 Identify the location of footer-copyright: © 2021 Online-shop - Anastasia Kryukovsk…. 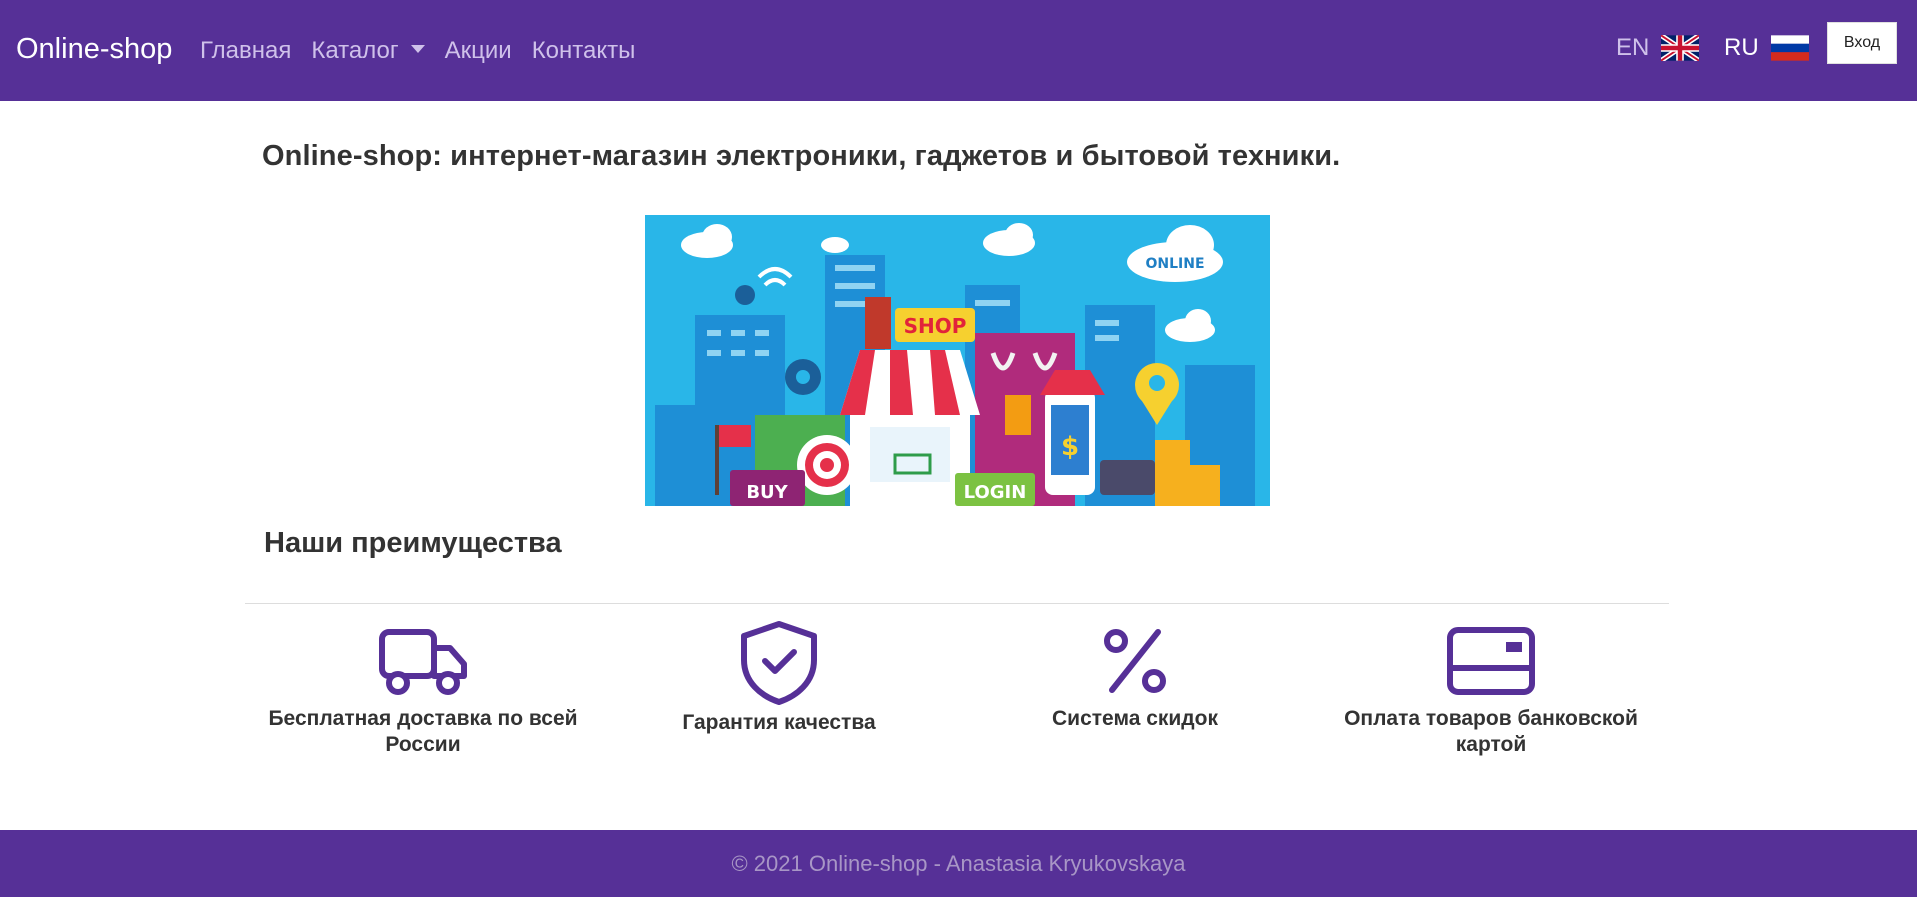
(958, 863).